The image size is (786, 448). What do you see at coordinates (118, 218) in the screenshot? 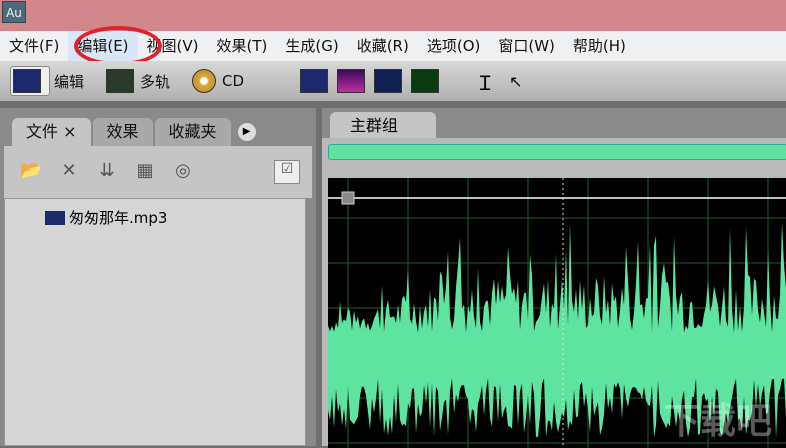
I see `file-name: 匆匆那年.mp3` at bounding box center [118, 218].